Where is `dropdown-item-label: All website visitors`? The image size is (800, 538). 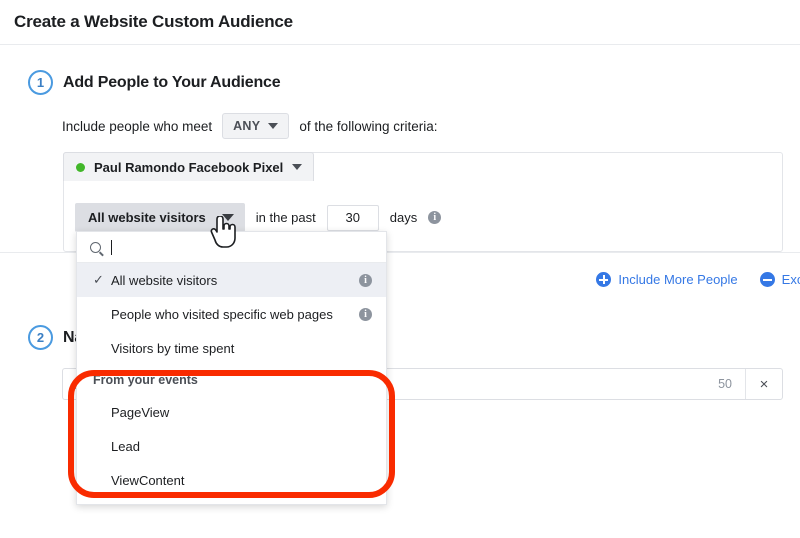 dropdown-item-label: All website visitors is located at coordinates (164, 280).